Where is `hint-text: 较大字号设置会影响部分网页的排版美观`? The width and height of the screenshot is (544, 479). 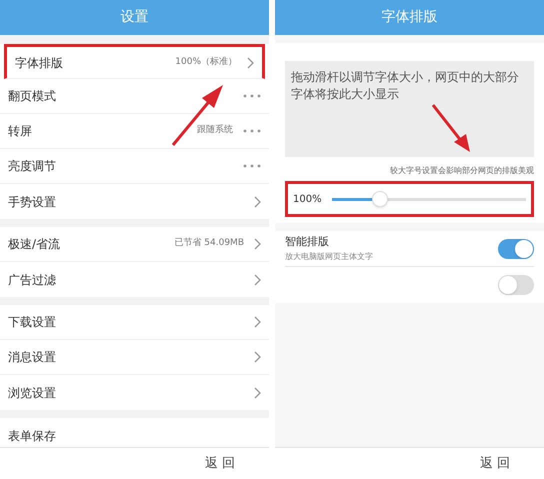 hint-text: 较大字号设置会影响部分网页的排版美观 is located at coordinates (462, 171).